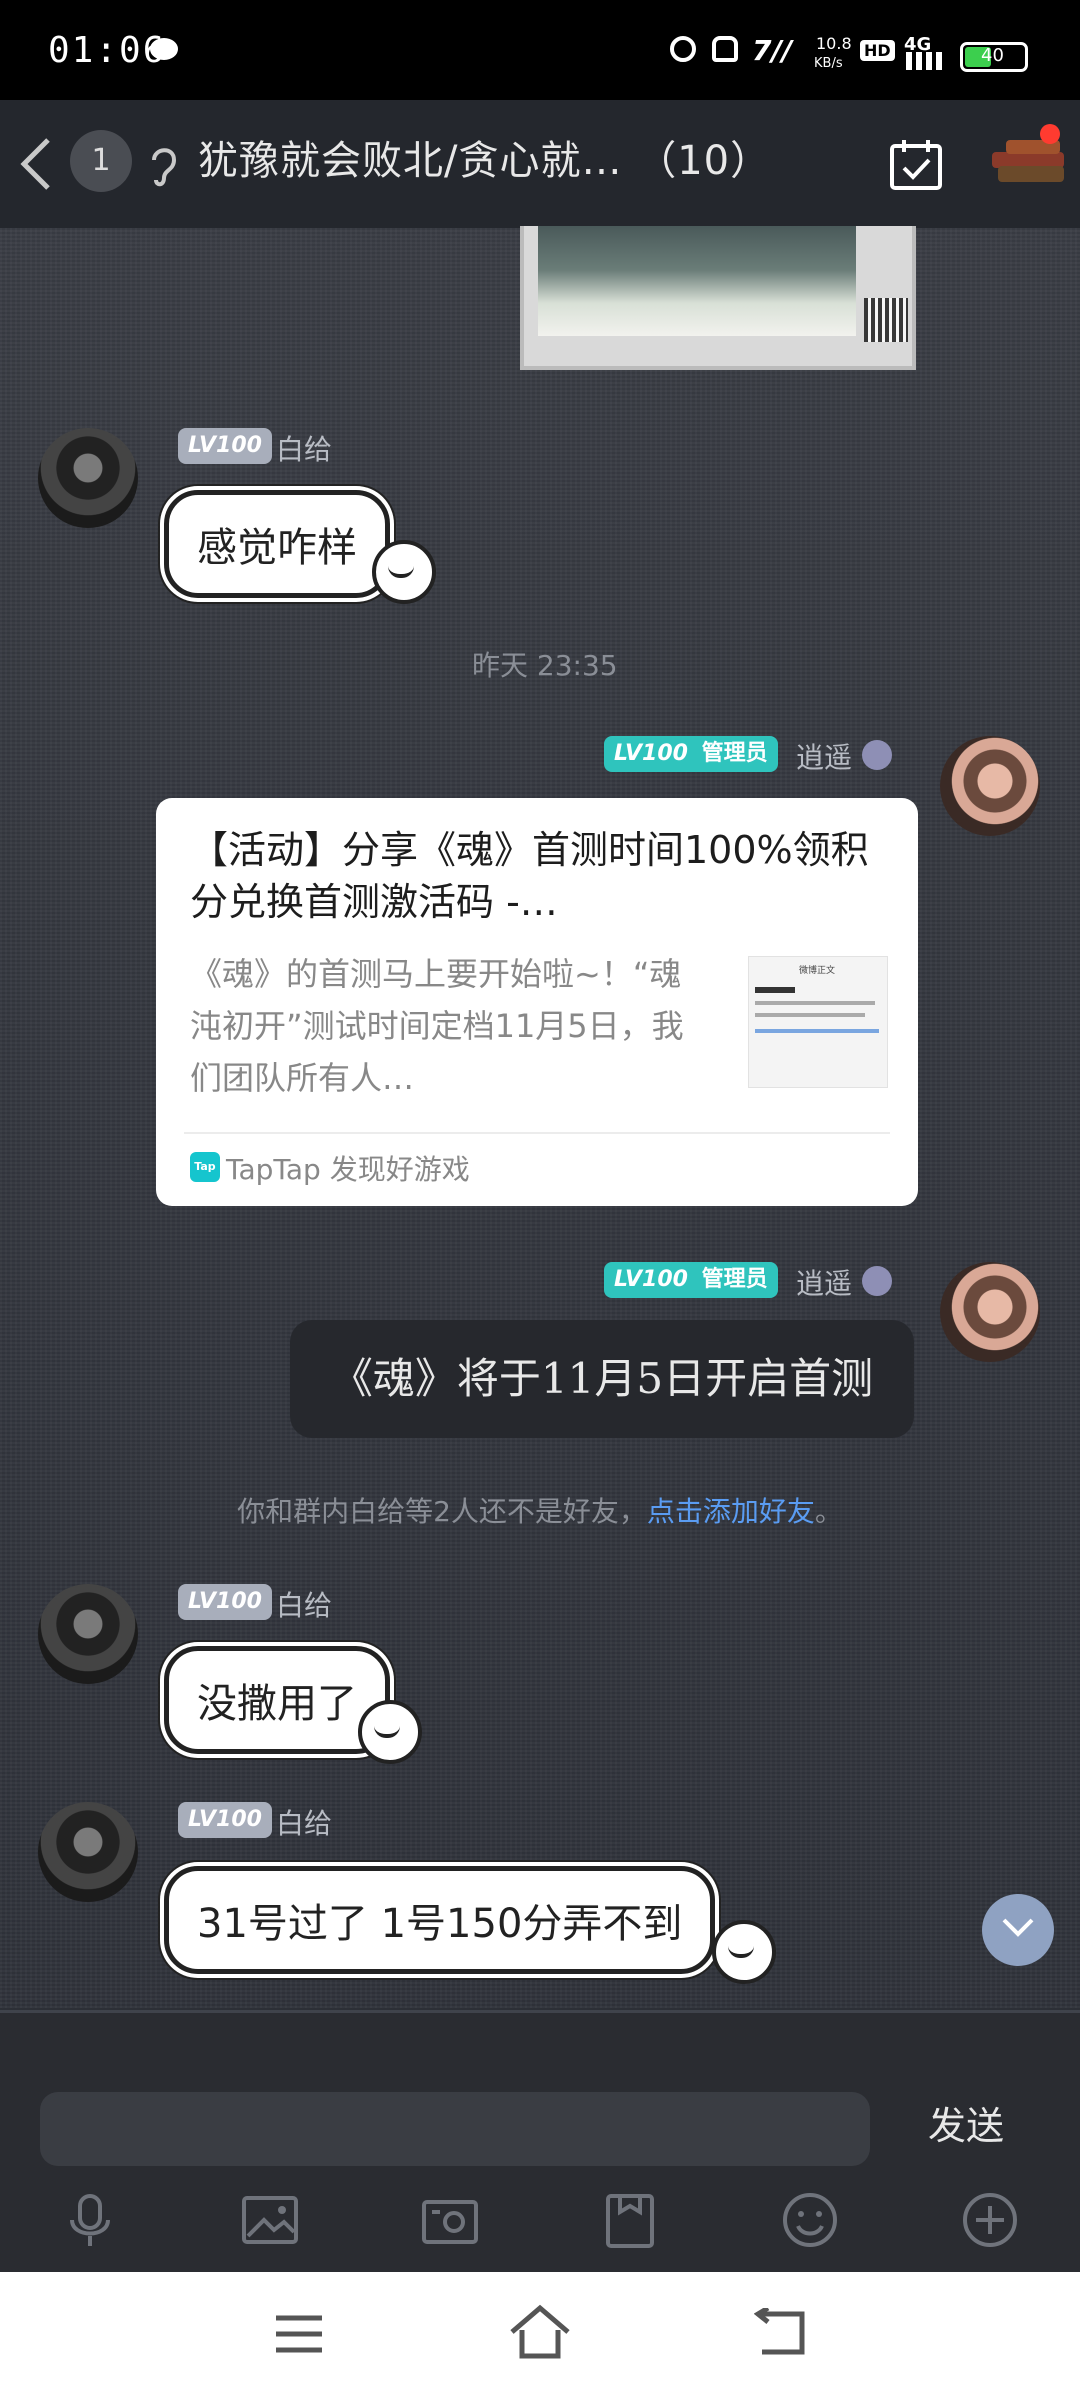  Describe the element at coordinates (990, 2220) in the screenshot. I see `plus-icon` at that location.